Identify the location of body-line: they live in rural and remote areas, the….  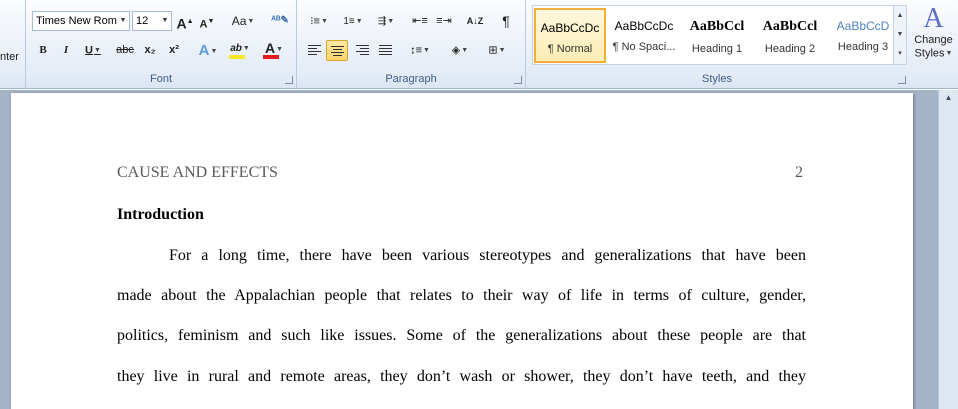
(461, 376).